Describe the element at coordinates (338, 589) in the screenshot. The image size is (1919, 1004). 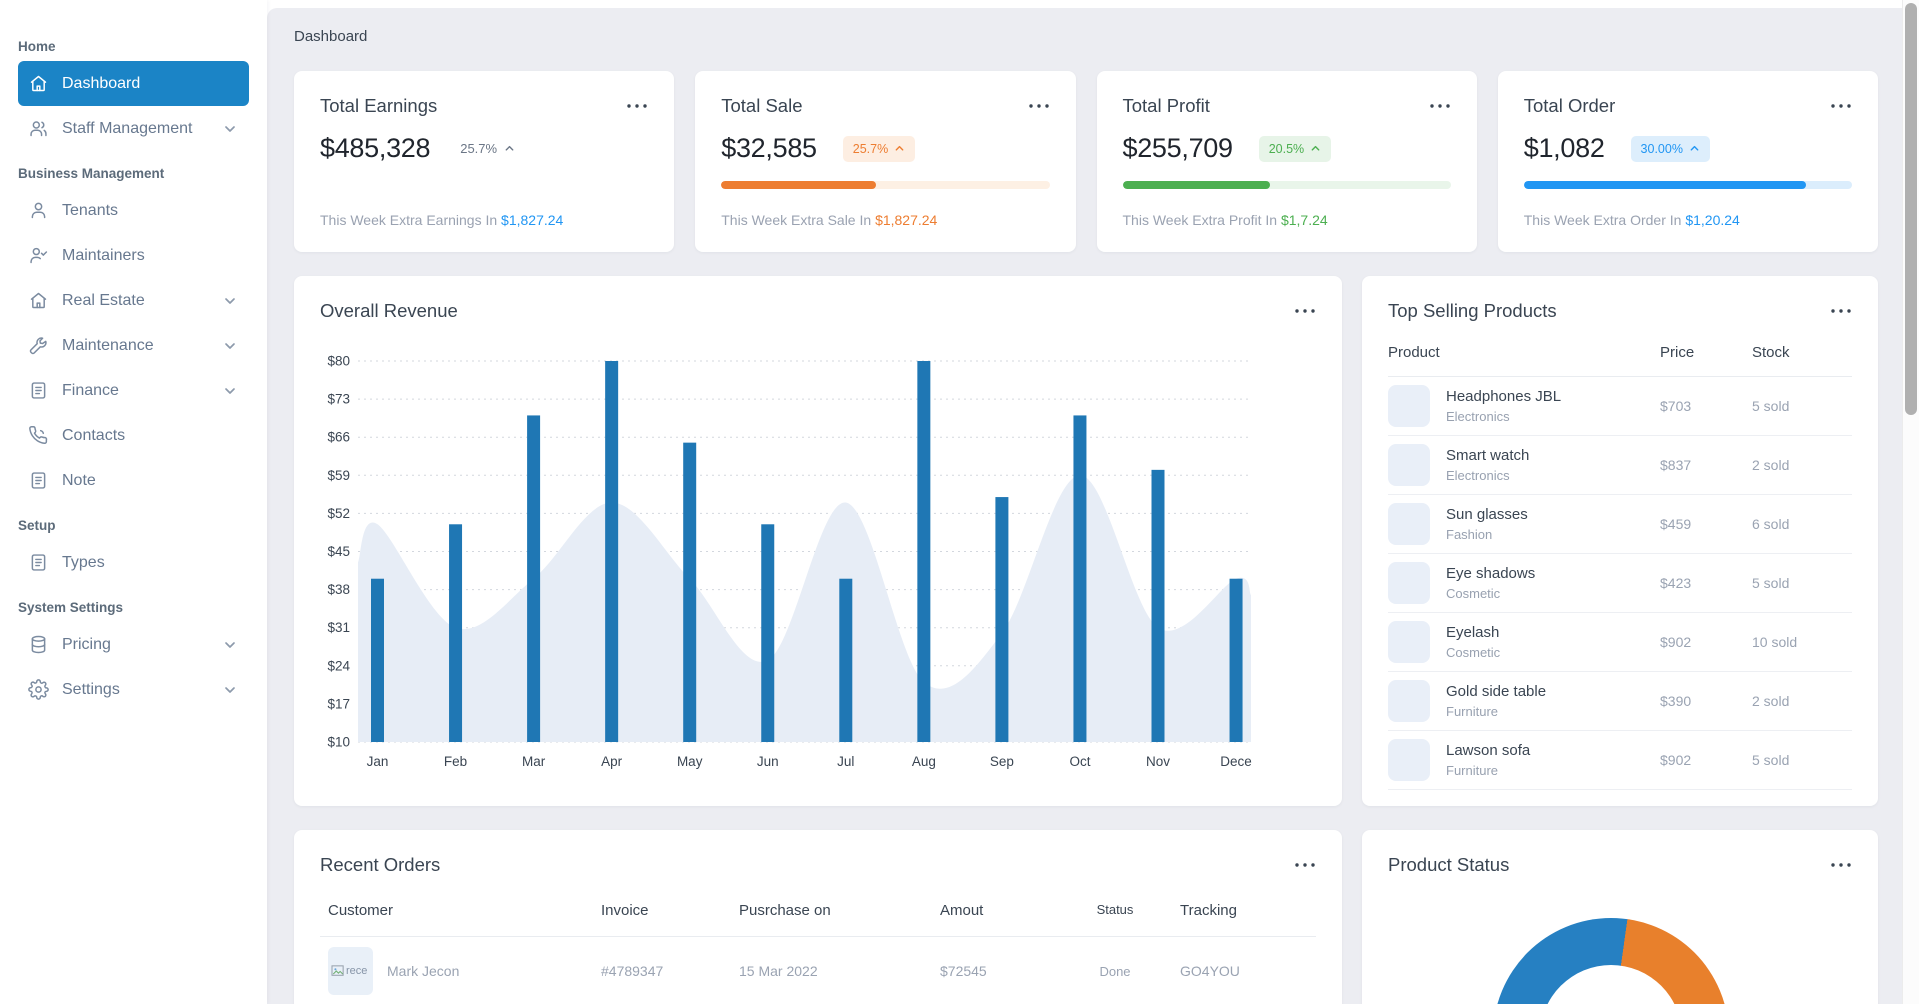
I see `svg-text: $38` at that location.